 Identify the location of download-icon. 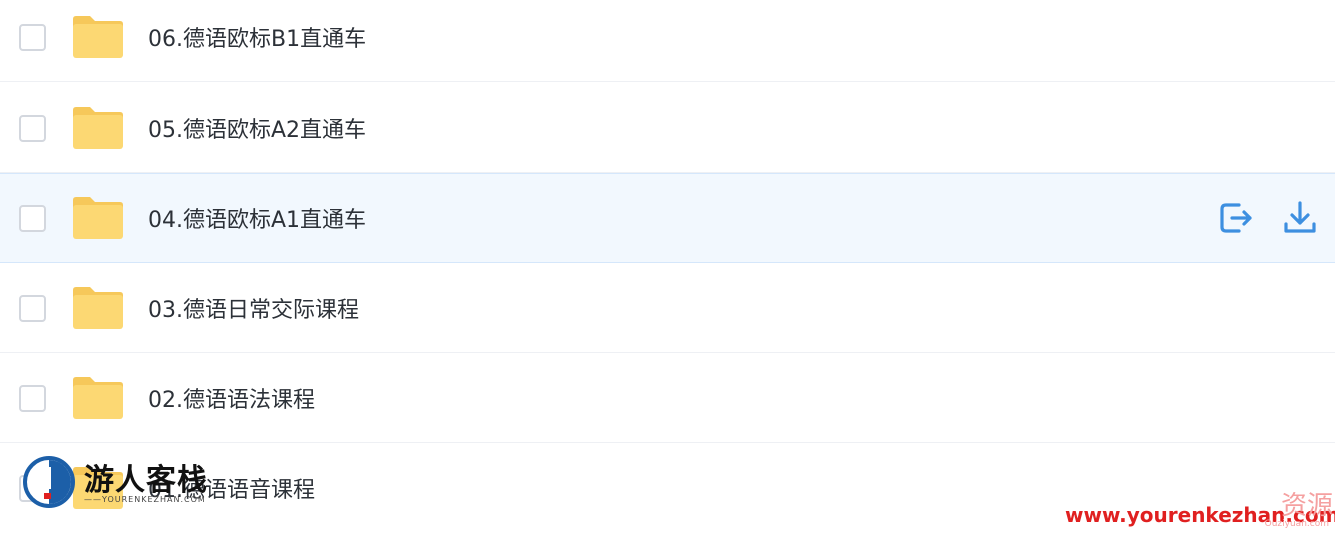
(1300, 218).